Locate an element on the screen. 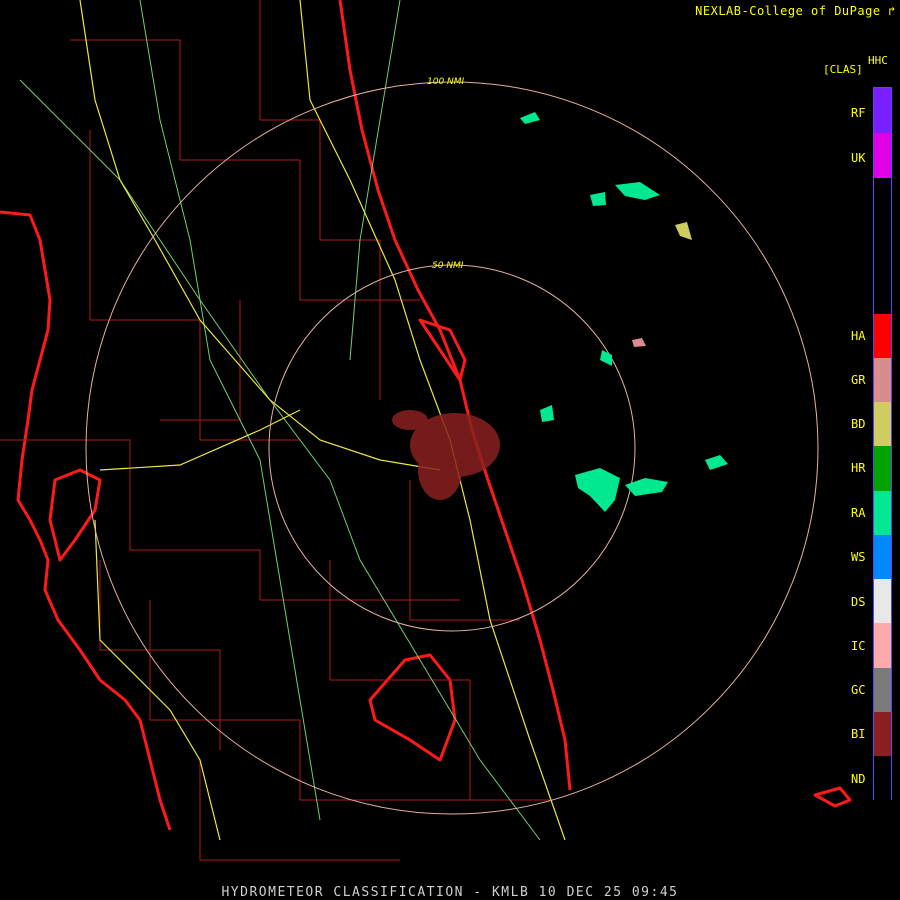 The width and height of the screenshot is (900, 900). legend-swatch-bi is located at coordinates (882, 734).